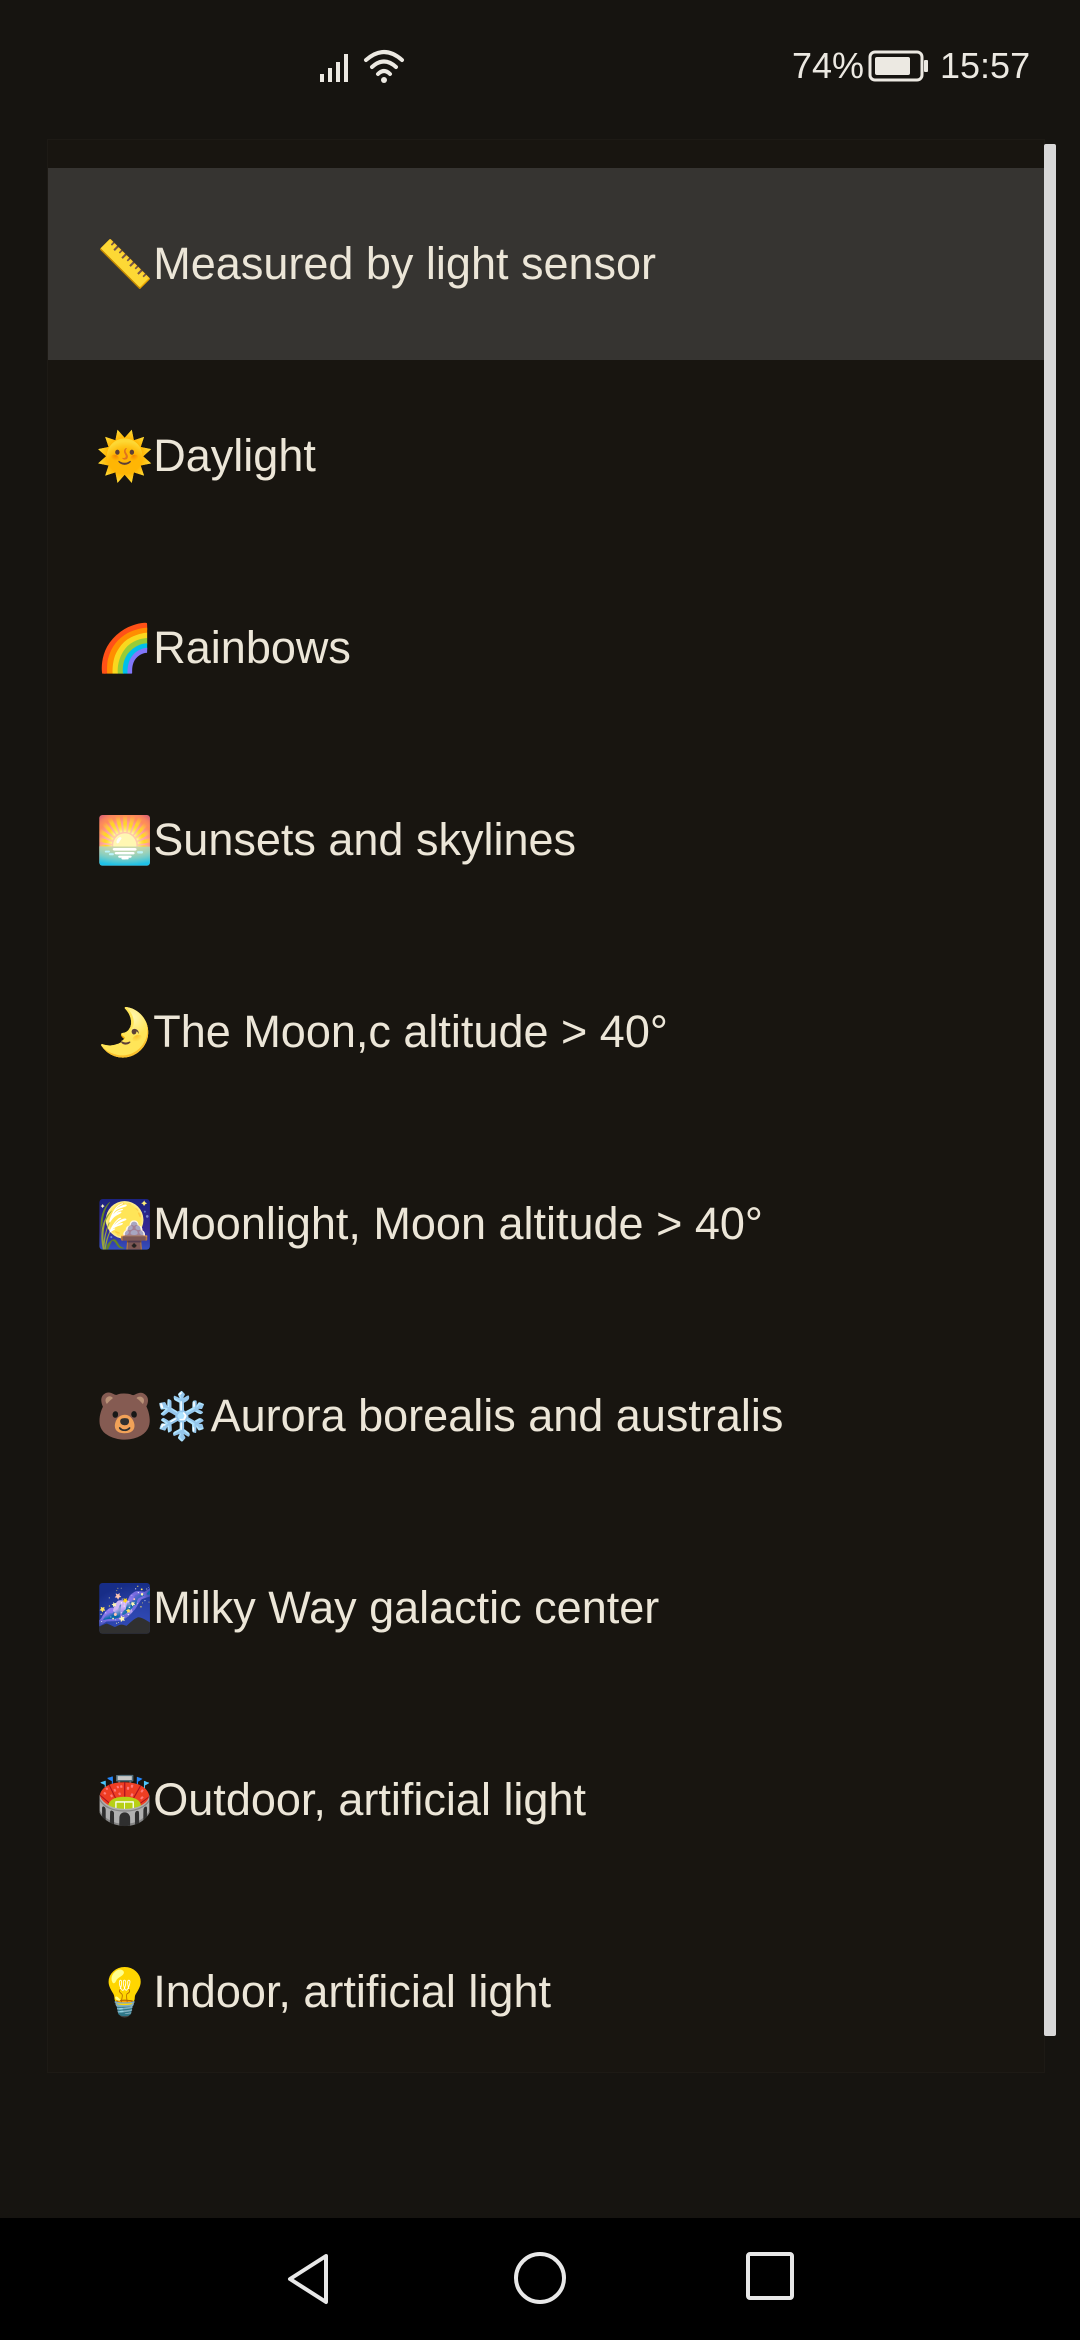 The image size is (1080, 2340). I want to click on signal-icon, so click(334, 68).